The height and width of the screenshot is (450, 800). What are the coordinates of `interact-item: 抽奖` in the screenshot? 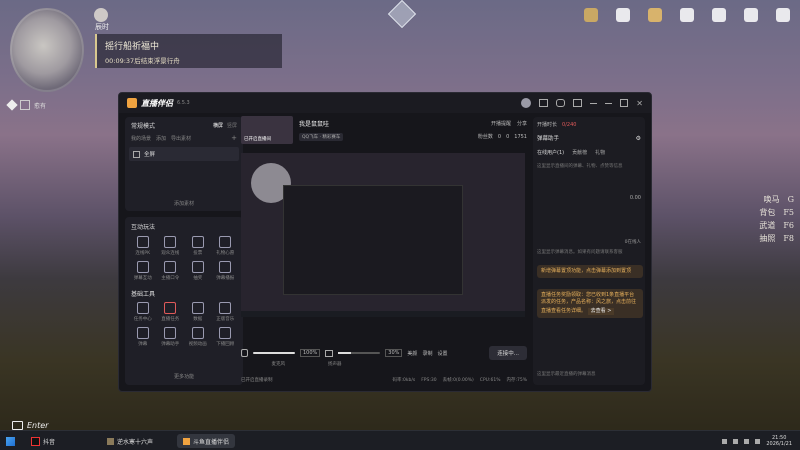 It's located at (198, 271).